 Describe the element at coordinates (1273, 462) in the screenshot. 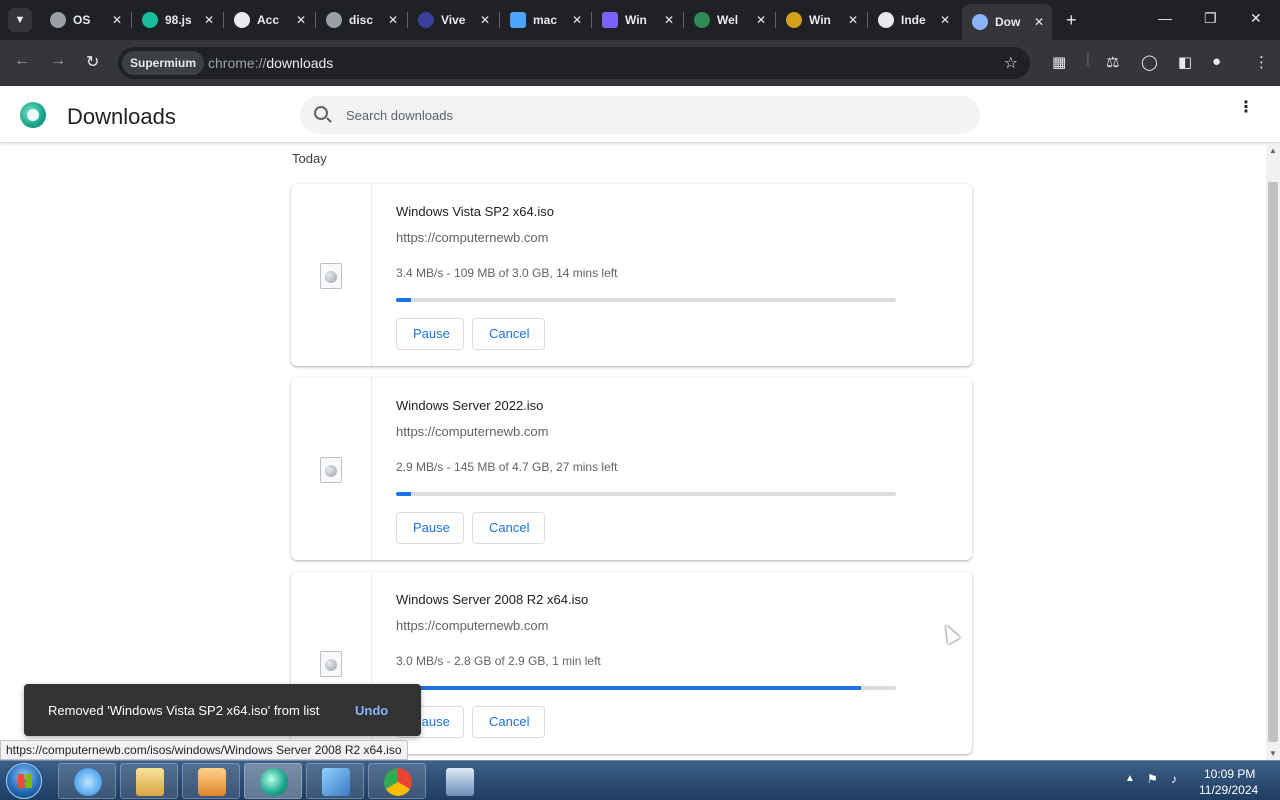

I see `scroll-thumb` at that location.